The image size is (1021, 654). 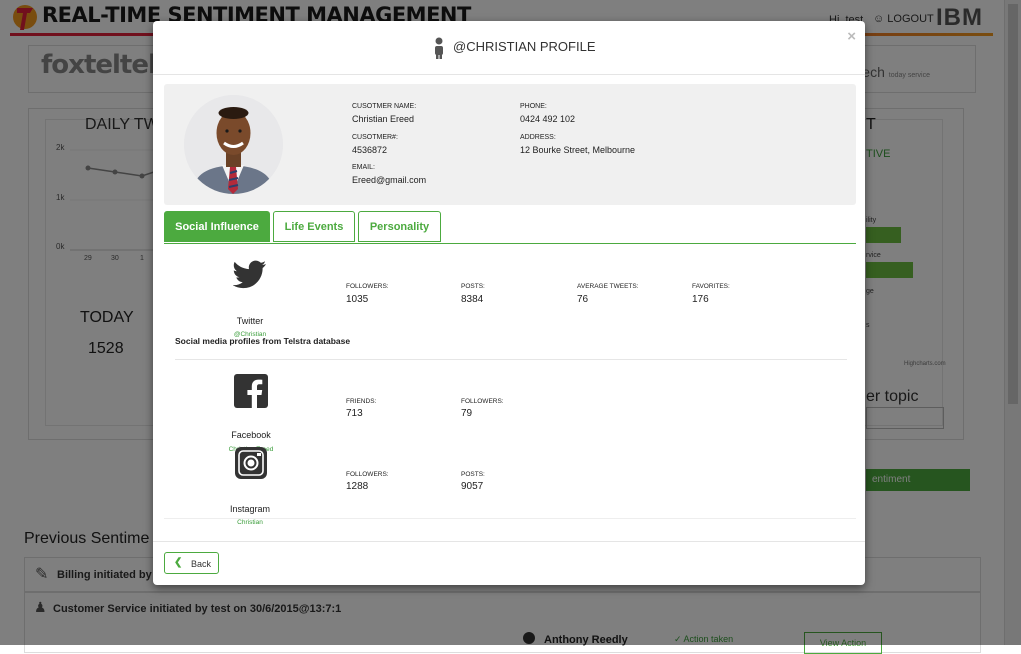 I want to click on customer-name: Christian Ereed, so click(x=383, y=119).